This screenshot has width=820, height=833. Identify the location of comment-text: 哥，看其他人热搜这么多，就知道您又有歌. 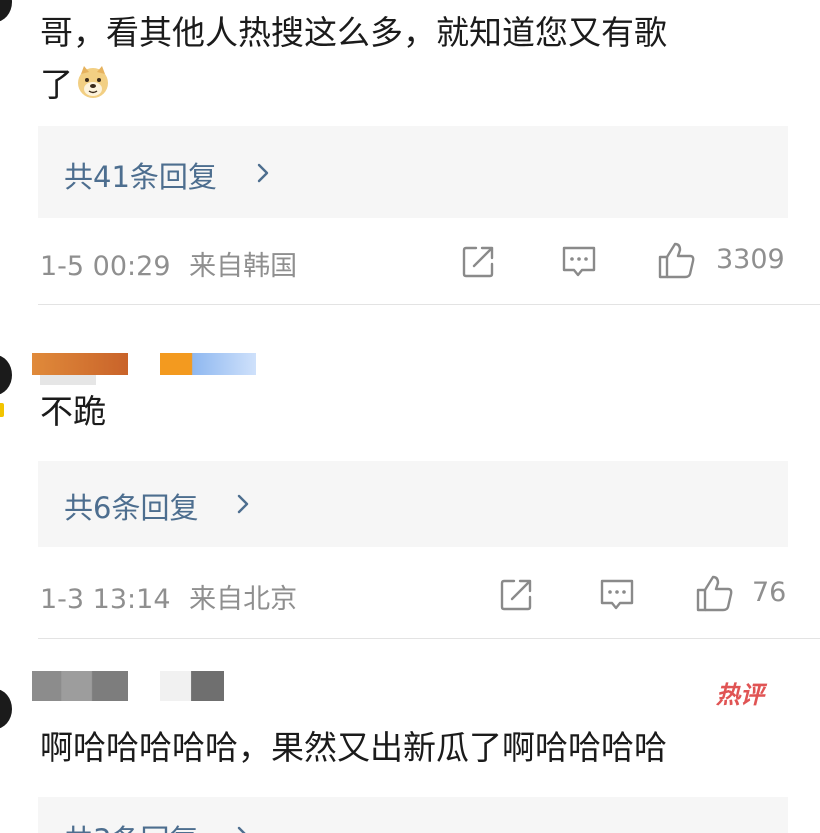
(353, 33).